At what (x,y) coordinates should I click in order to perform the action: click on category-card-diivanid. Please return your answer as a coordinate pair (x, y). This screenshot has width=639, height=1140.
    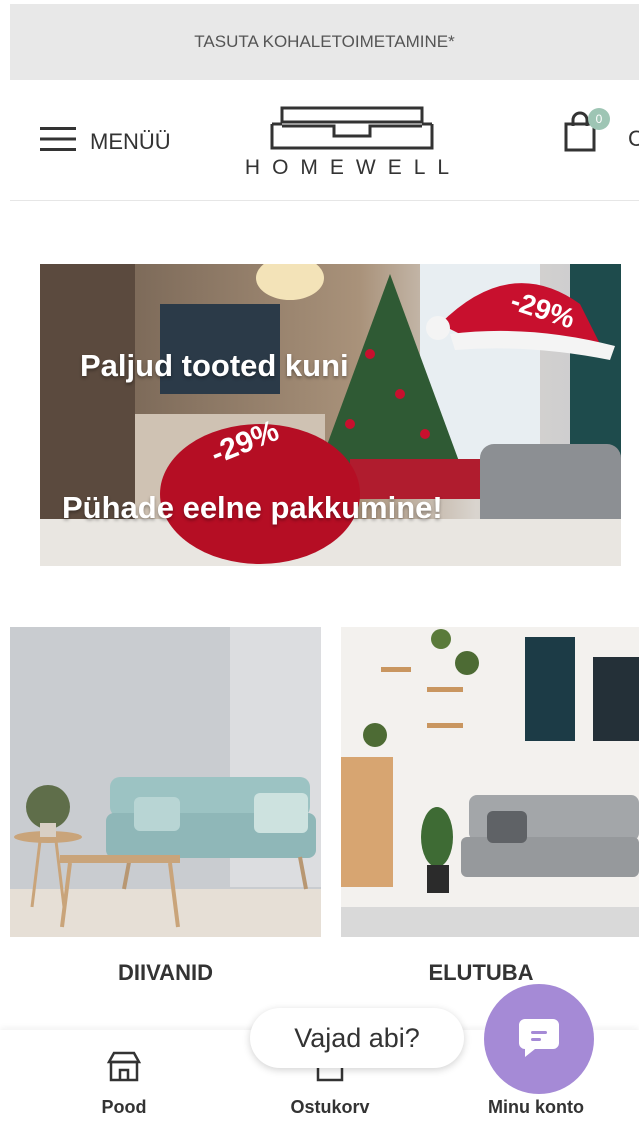
    Looking at the image, I should click on (165, 782).